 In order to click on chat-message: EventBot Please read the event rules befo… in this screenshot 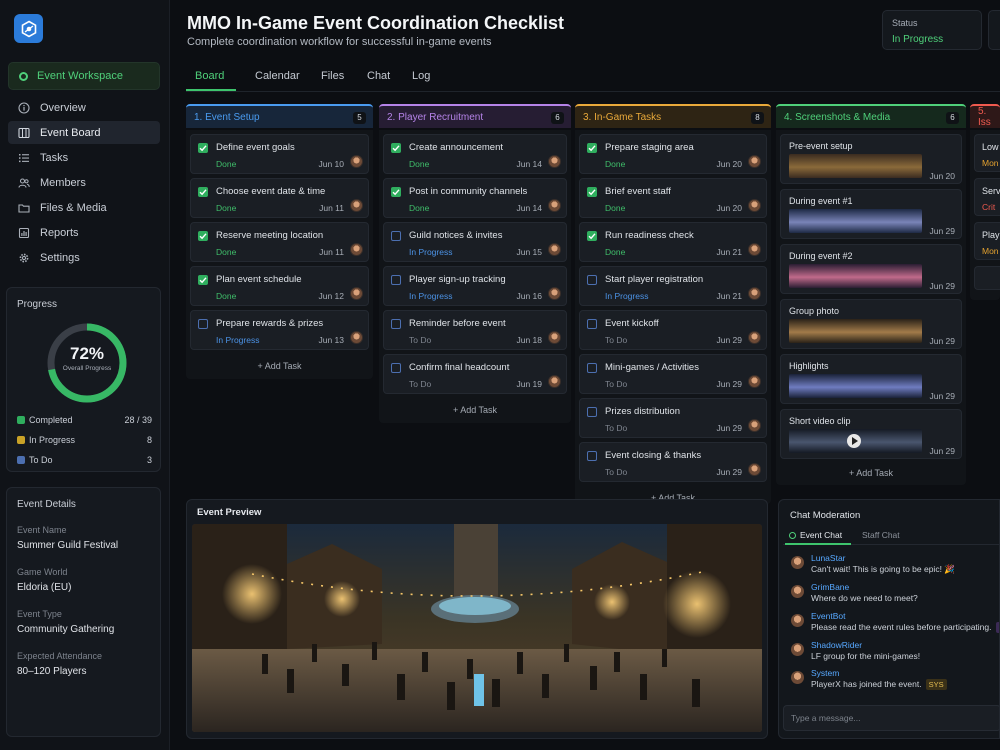, I will do `click(895, 623)`.